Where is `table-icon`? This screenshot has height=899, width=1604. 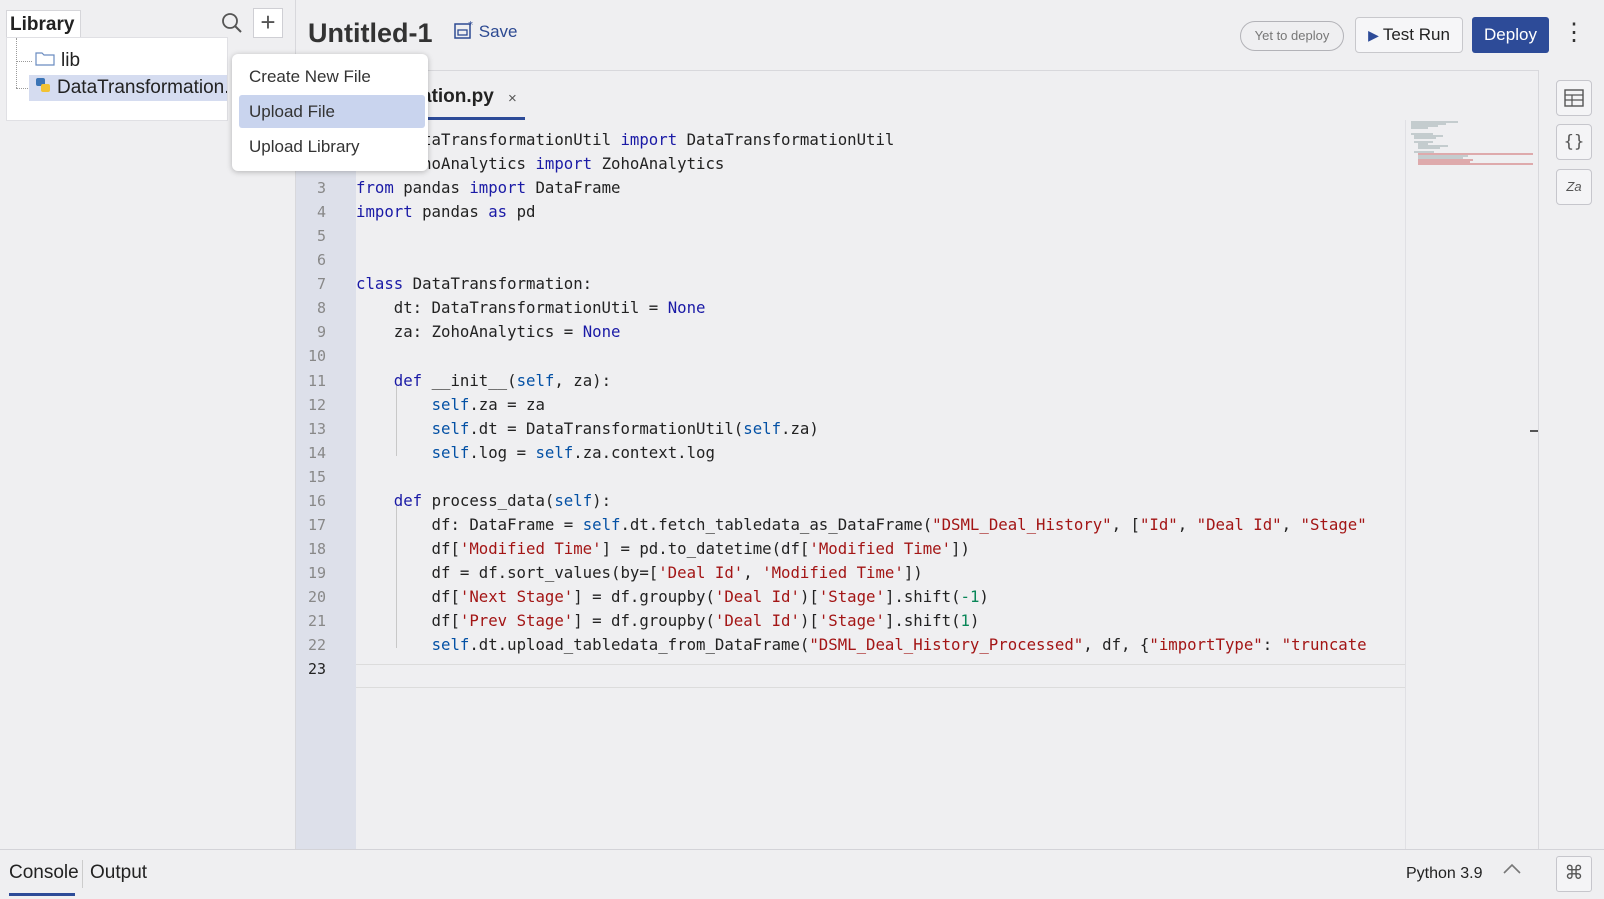
table-icon is located at coordinates (1574, 98).